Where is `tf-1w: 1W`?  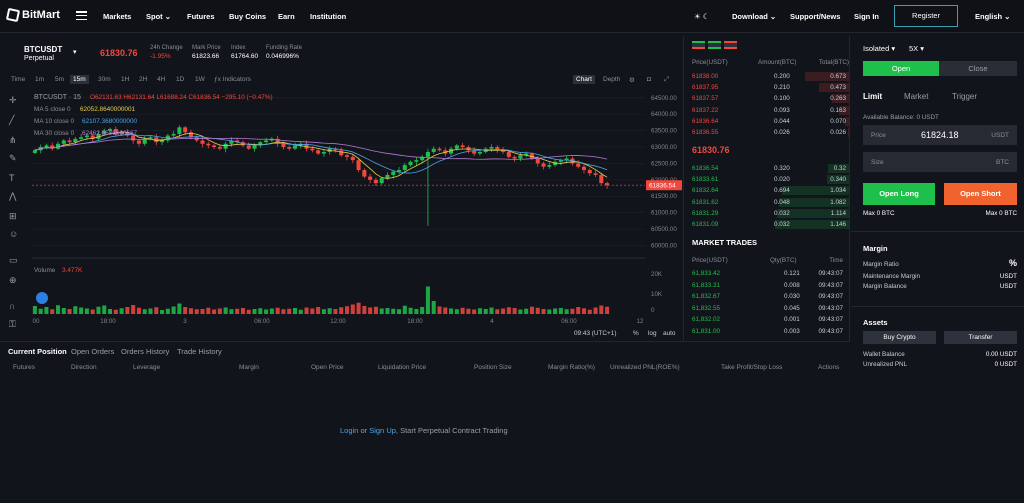
tf-1w: 1W is located at coordinates (200, 79).